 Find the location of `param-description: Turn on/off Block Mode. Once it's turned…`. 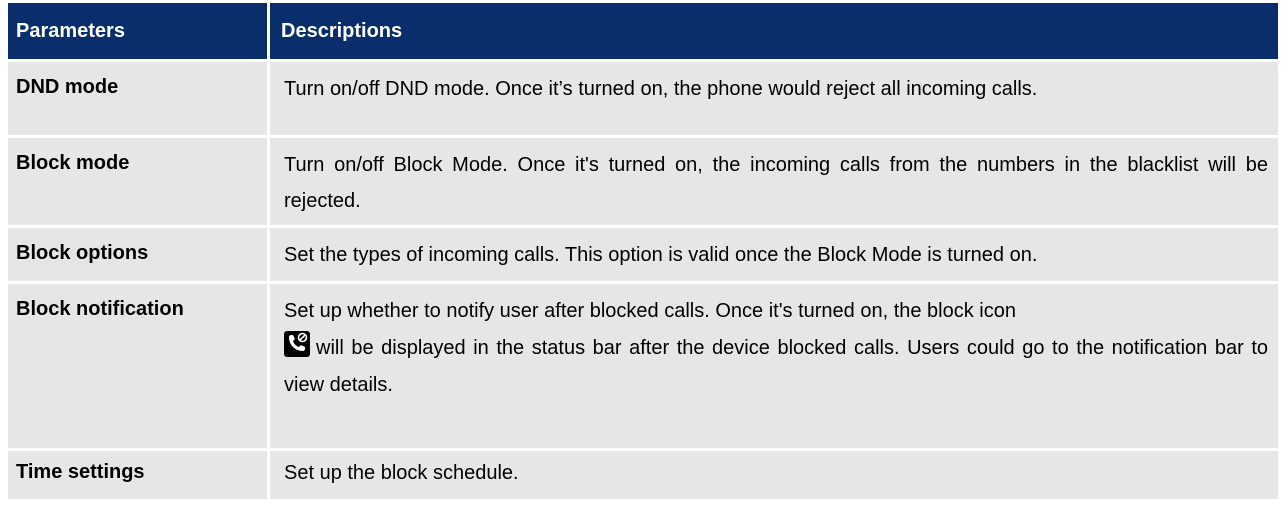

param-description: Turn on/off Block Mode. Once it's turned… is located at coordinates (776, 183).